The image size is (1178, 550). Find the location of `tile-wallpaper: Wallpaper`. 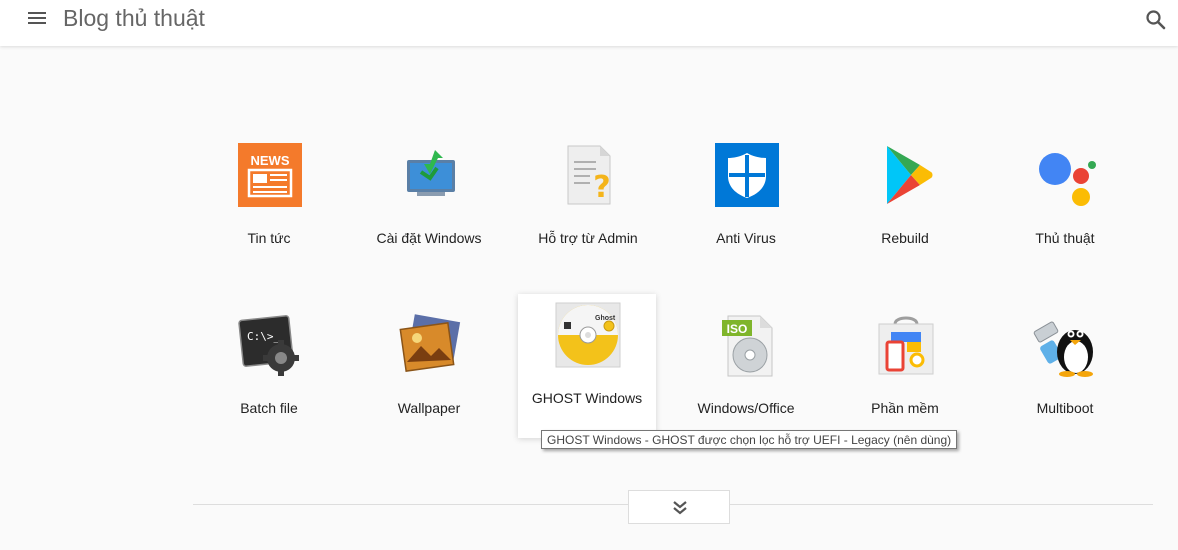

tile-wallpaper: Wallpaper is located at coordinates (429, 376).